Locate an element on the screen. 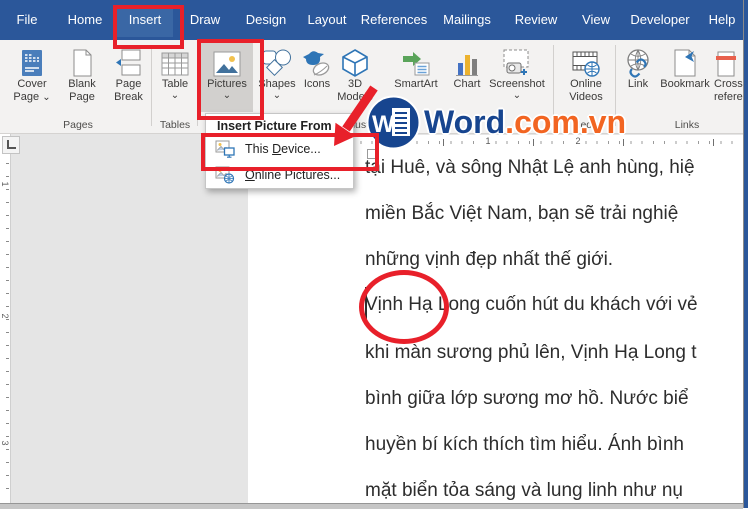  page-break-icon is located at coordinates (129, 60).